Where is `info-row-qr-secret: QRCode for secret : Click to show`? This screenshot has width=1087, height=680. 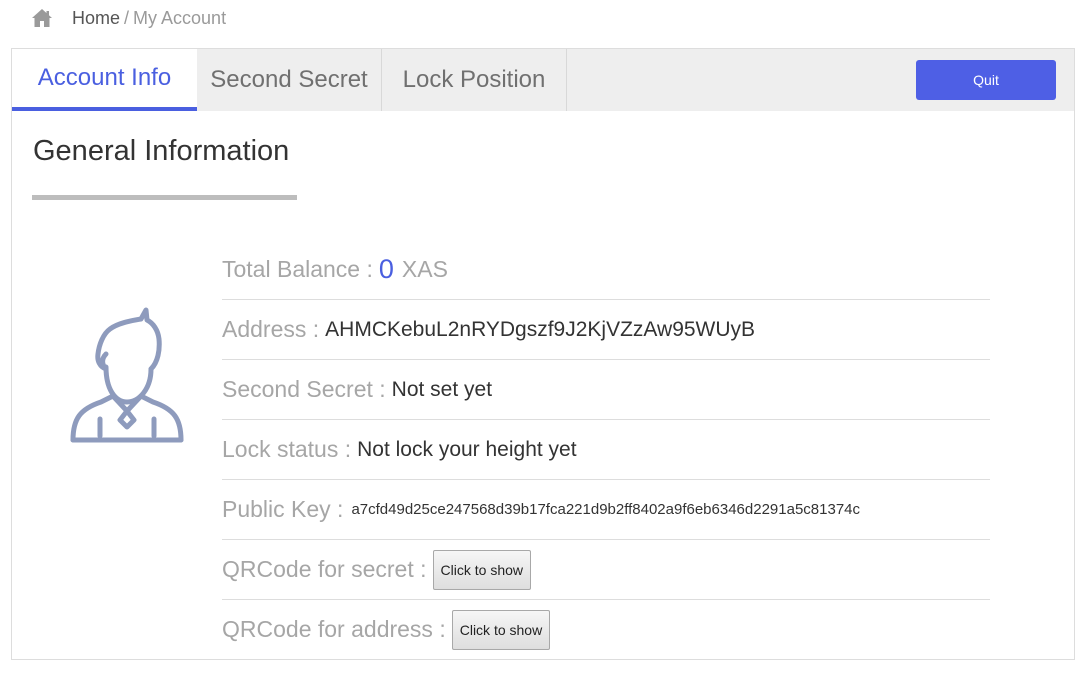
info-row-qr-secret: QRCode for secret : Click to show is located at coordinates (606, 570).